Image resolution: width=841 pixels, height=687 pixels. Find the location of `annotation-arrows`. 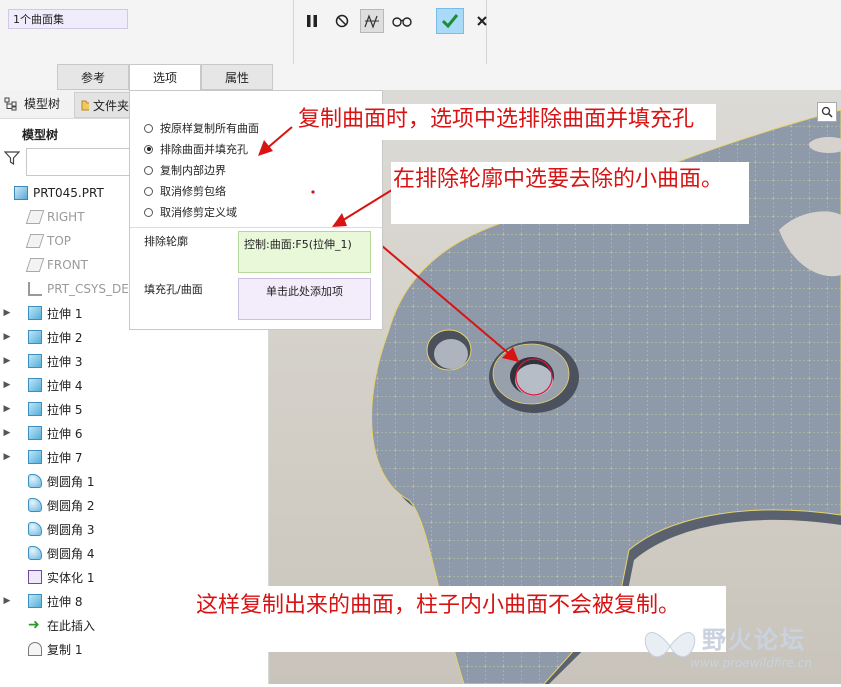

annotation-arrows is located at coordinates (329, 176).